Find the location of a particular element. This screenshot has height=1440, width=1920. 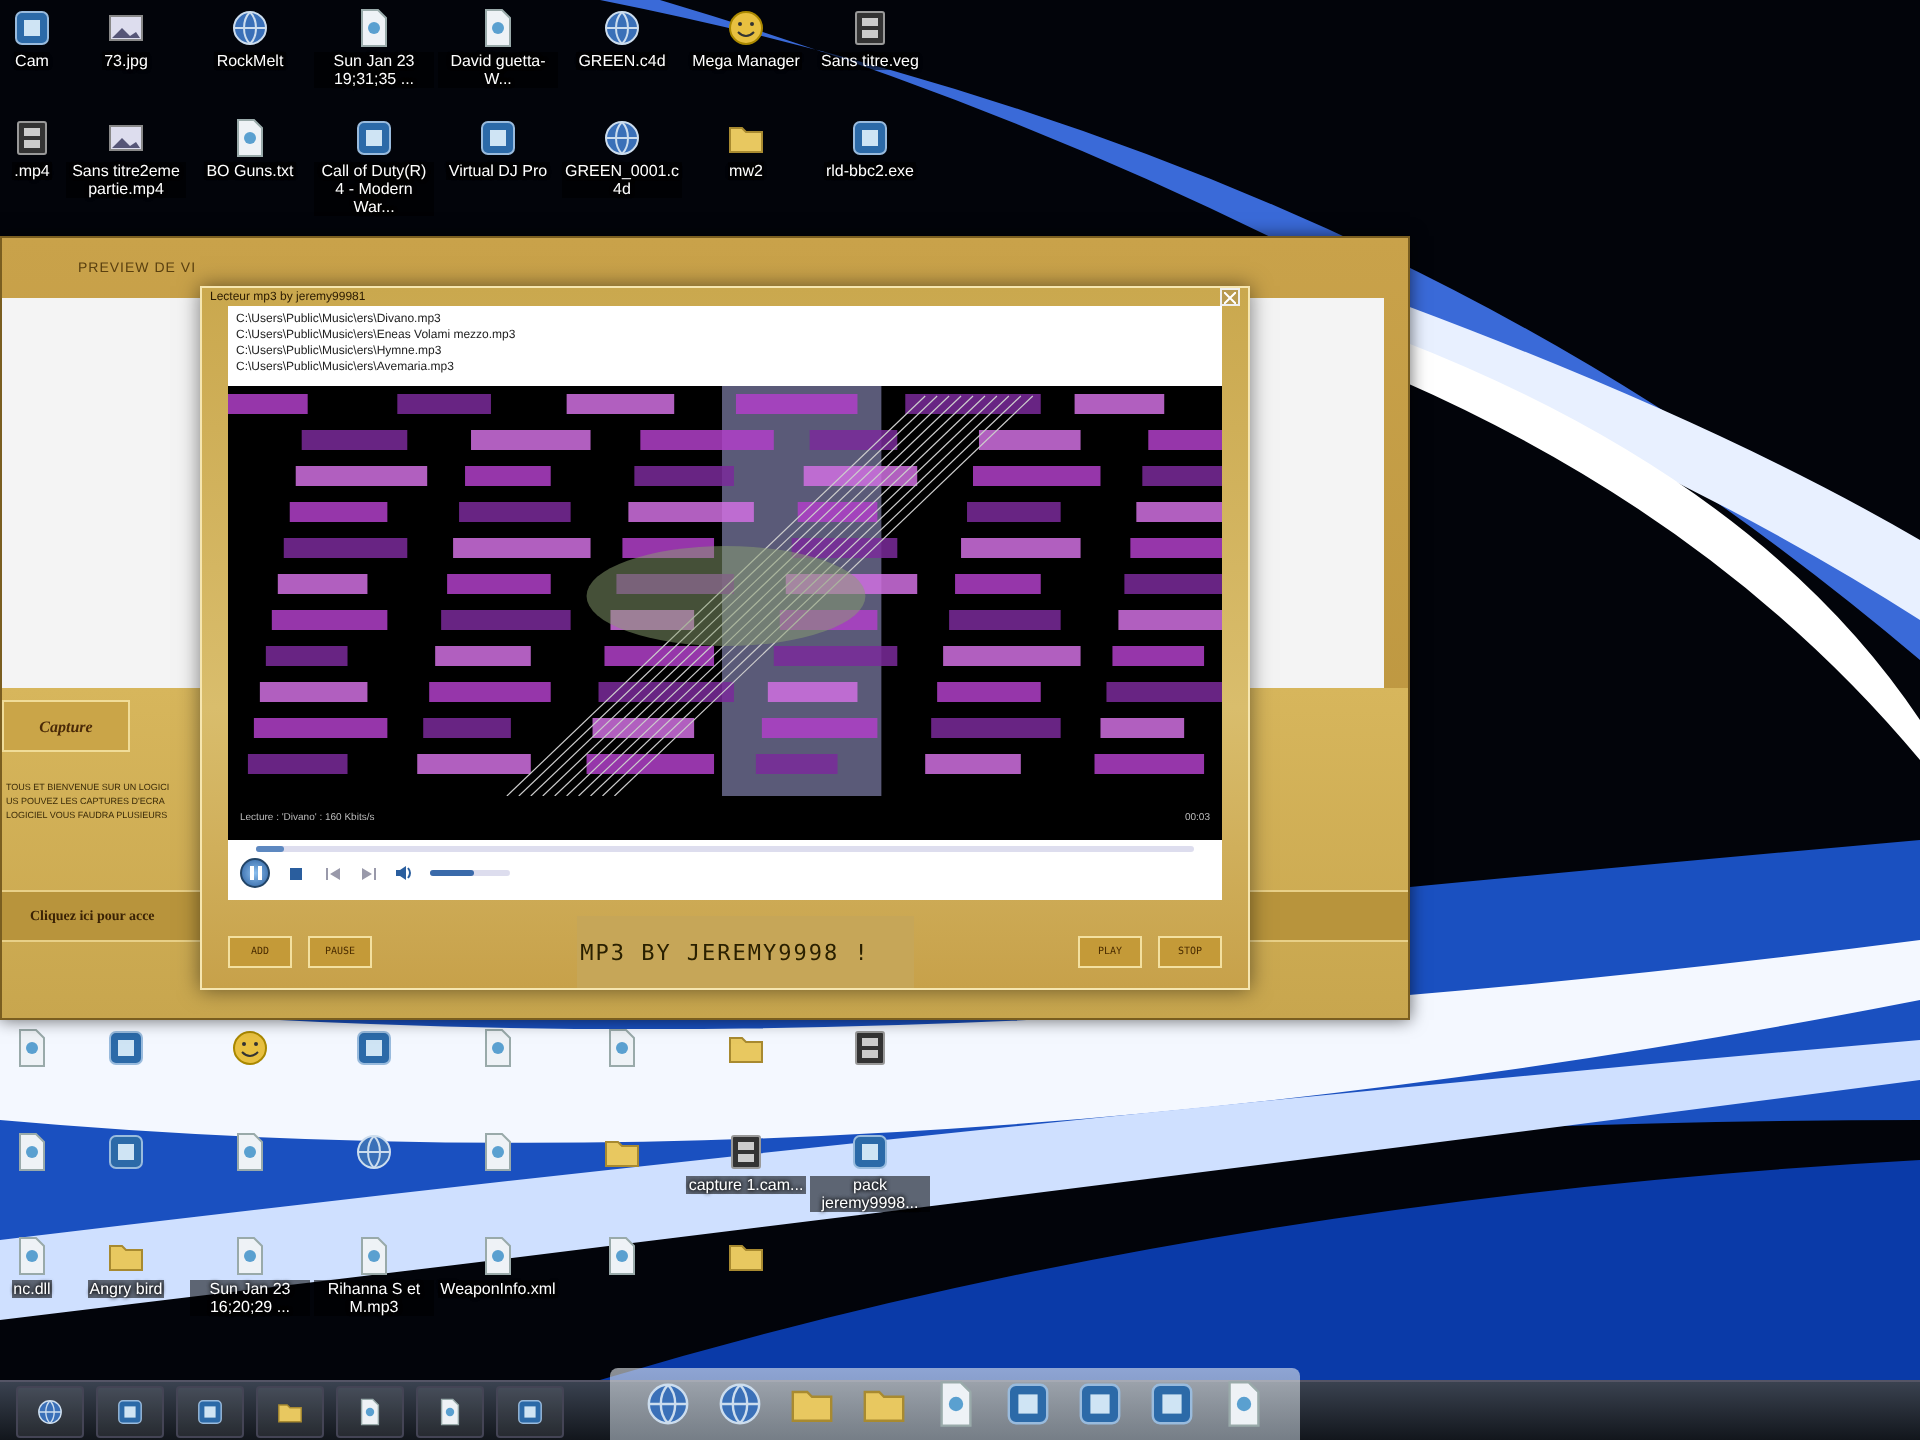

next-button is located at coordinates (368, 873).